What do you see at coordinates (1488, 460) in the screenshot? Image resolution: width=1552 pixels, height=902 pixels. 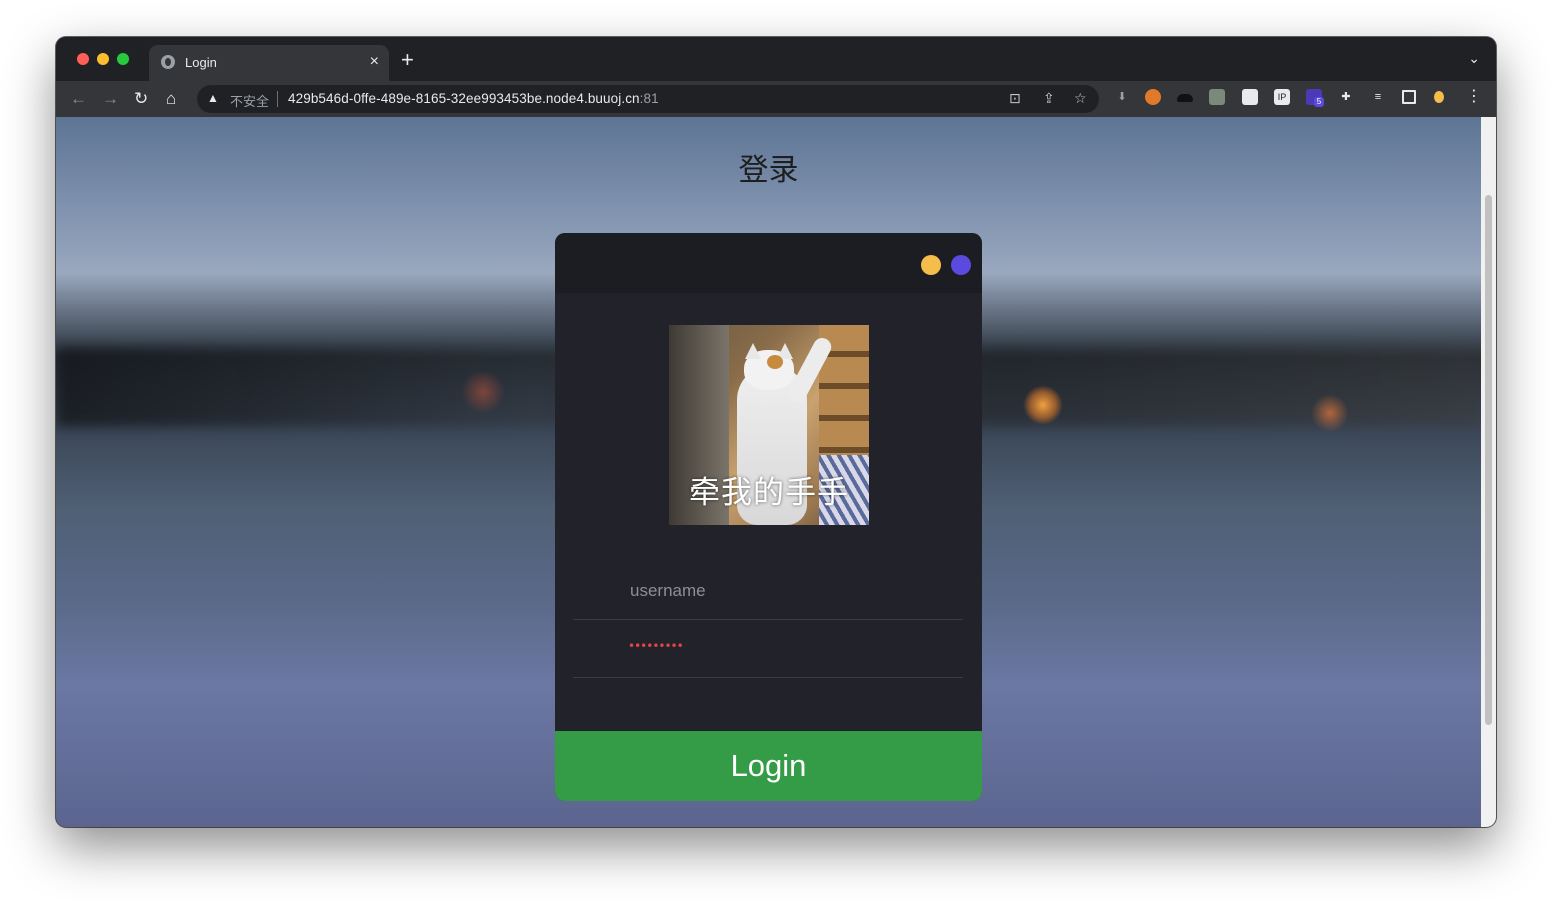 I see `scrollbar-thumb` at bounding box center [1488, 460].